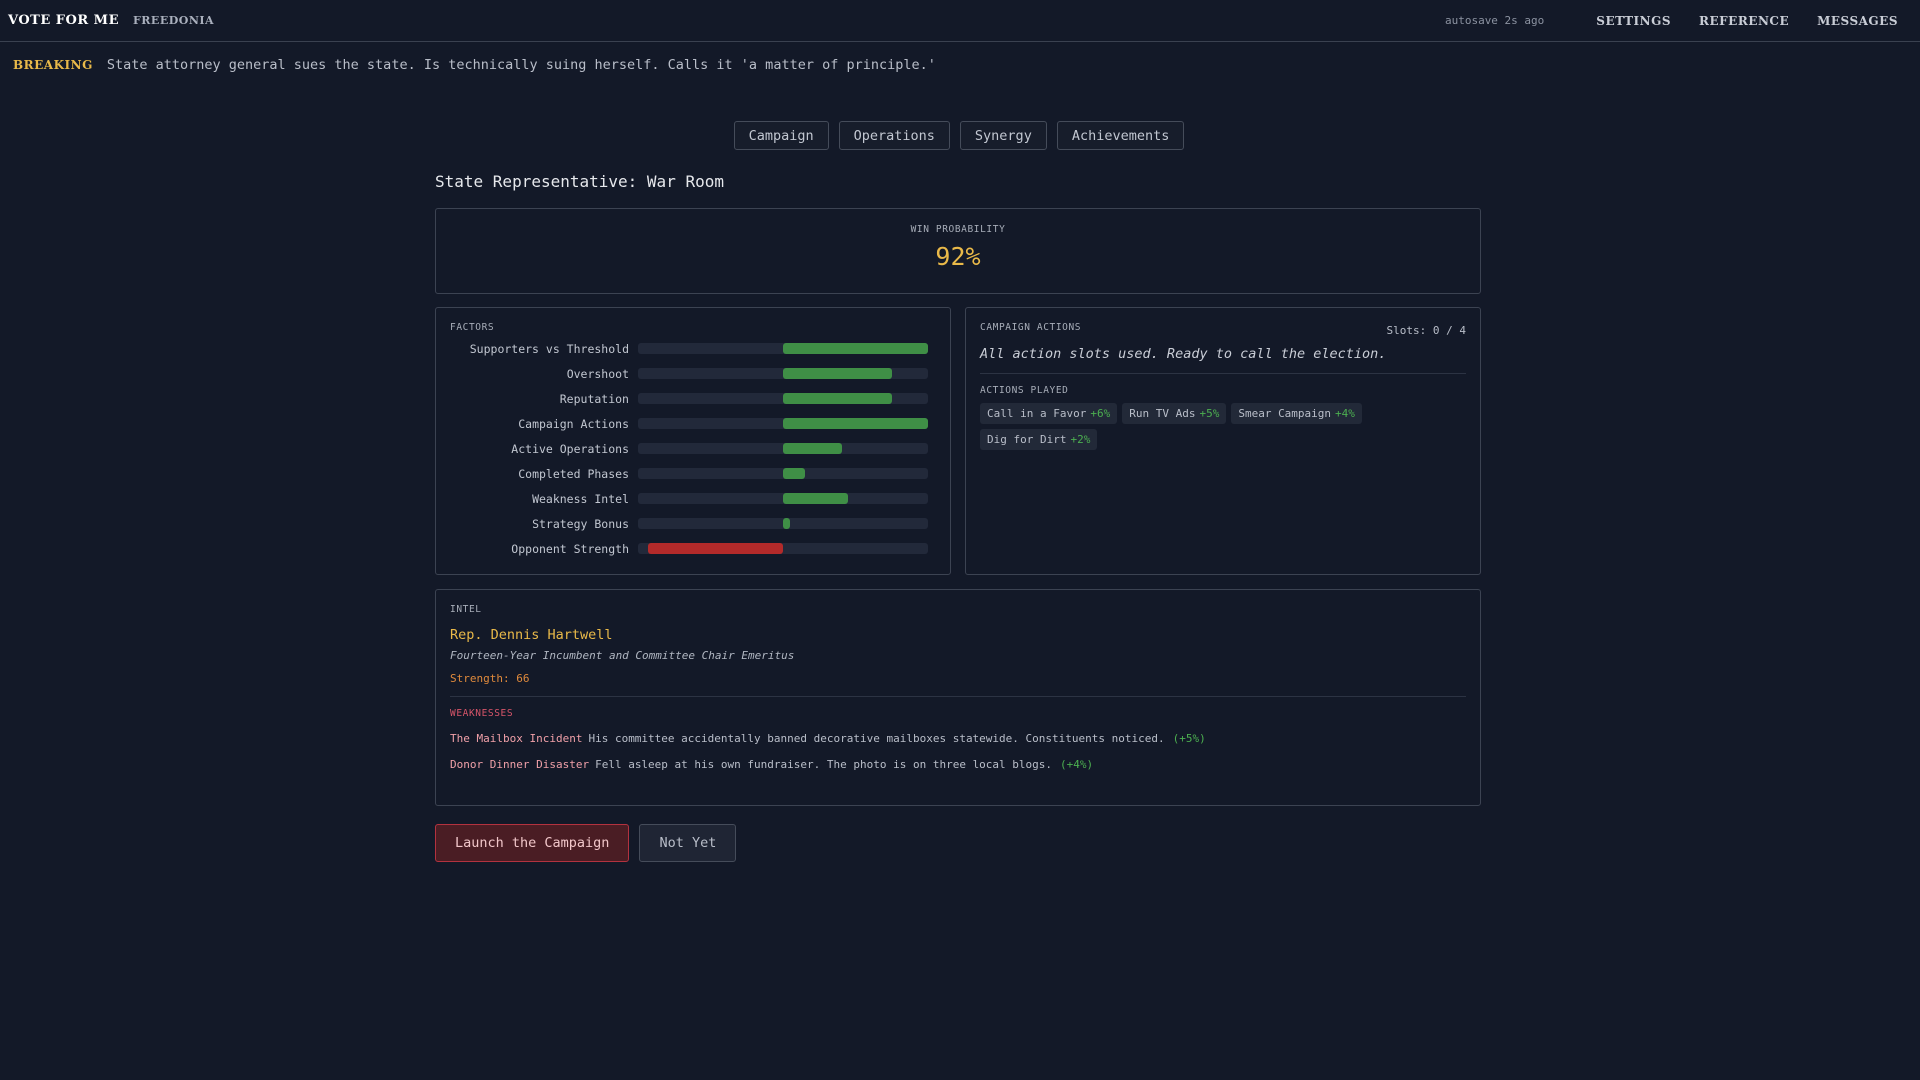 This screenshot has width=1920, height=1080. Describe the element at coordinates (531, 635) in the screenshot. I see `opponent-name: Rep. Dennis Hartwell` at that location.